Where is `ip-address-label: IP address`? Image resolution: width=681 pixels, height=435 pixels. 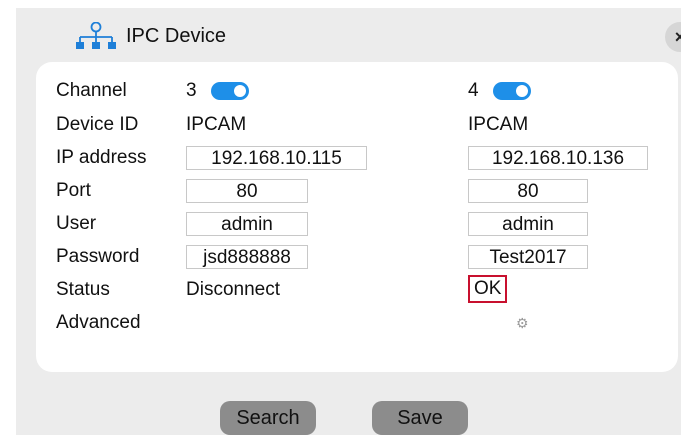
ip-address-label: IP address is located at coordinates (101, 157).